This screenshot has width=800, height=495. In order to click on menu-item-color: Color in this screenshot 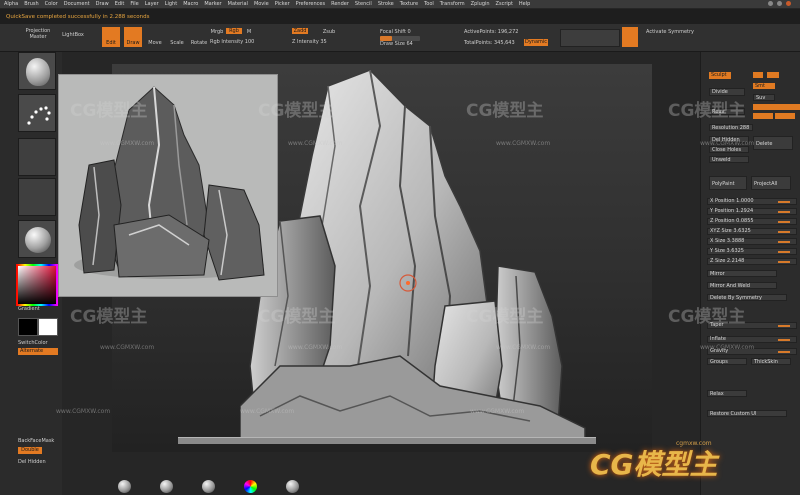, I will do `click(51, 4)`.